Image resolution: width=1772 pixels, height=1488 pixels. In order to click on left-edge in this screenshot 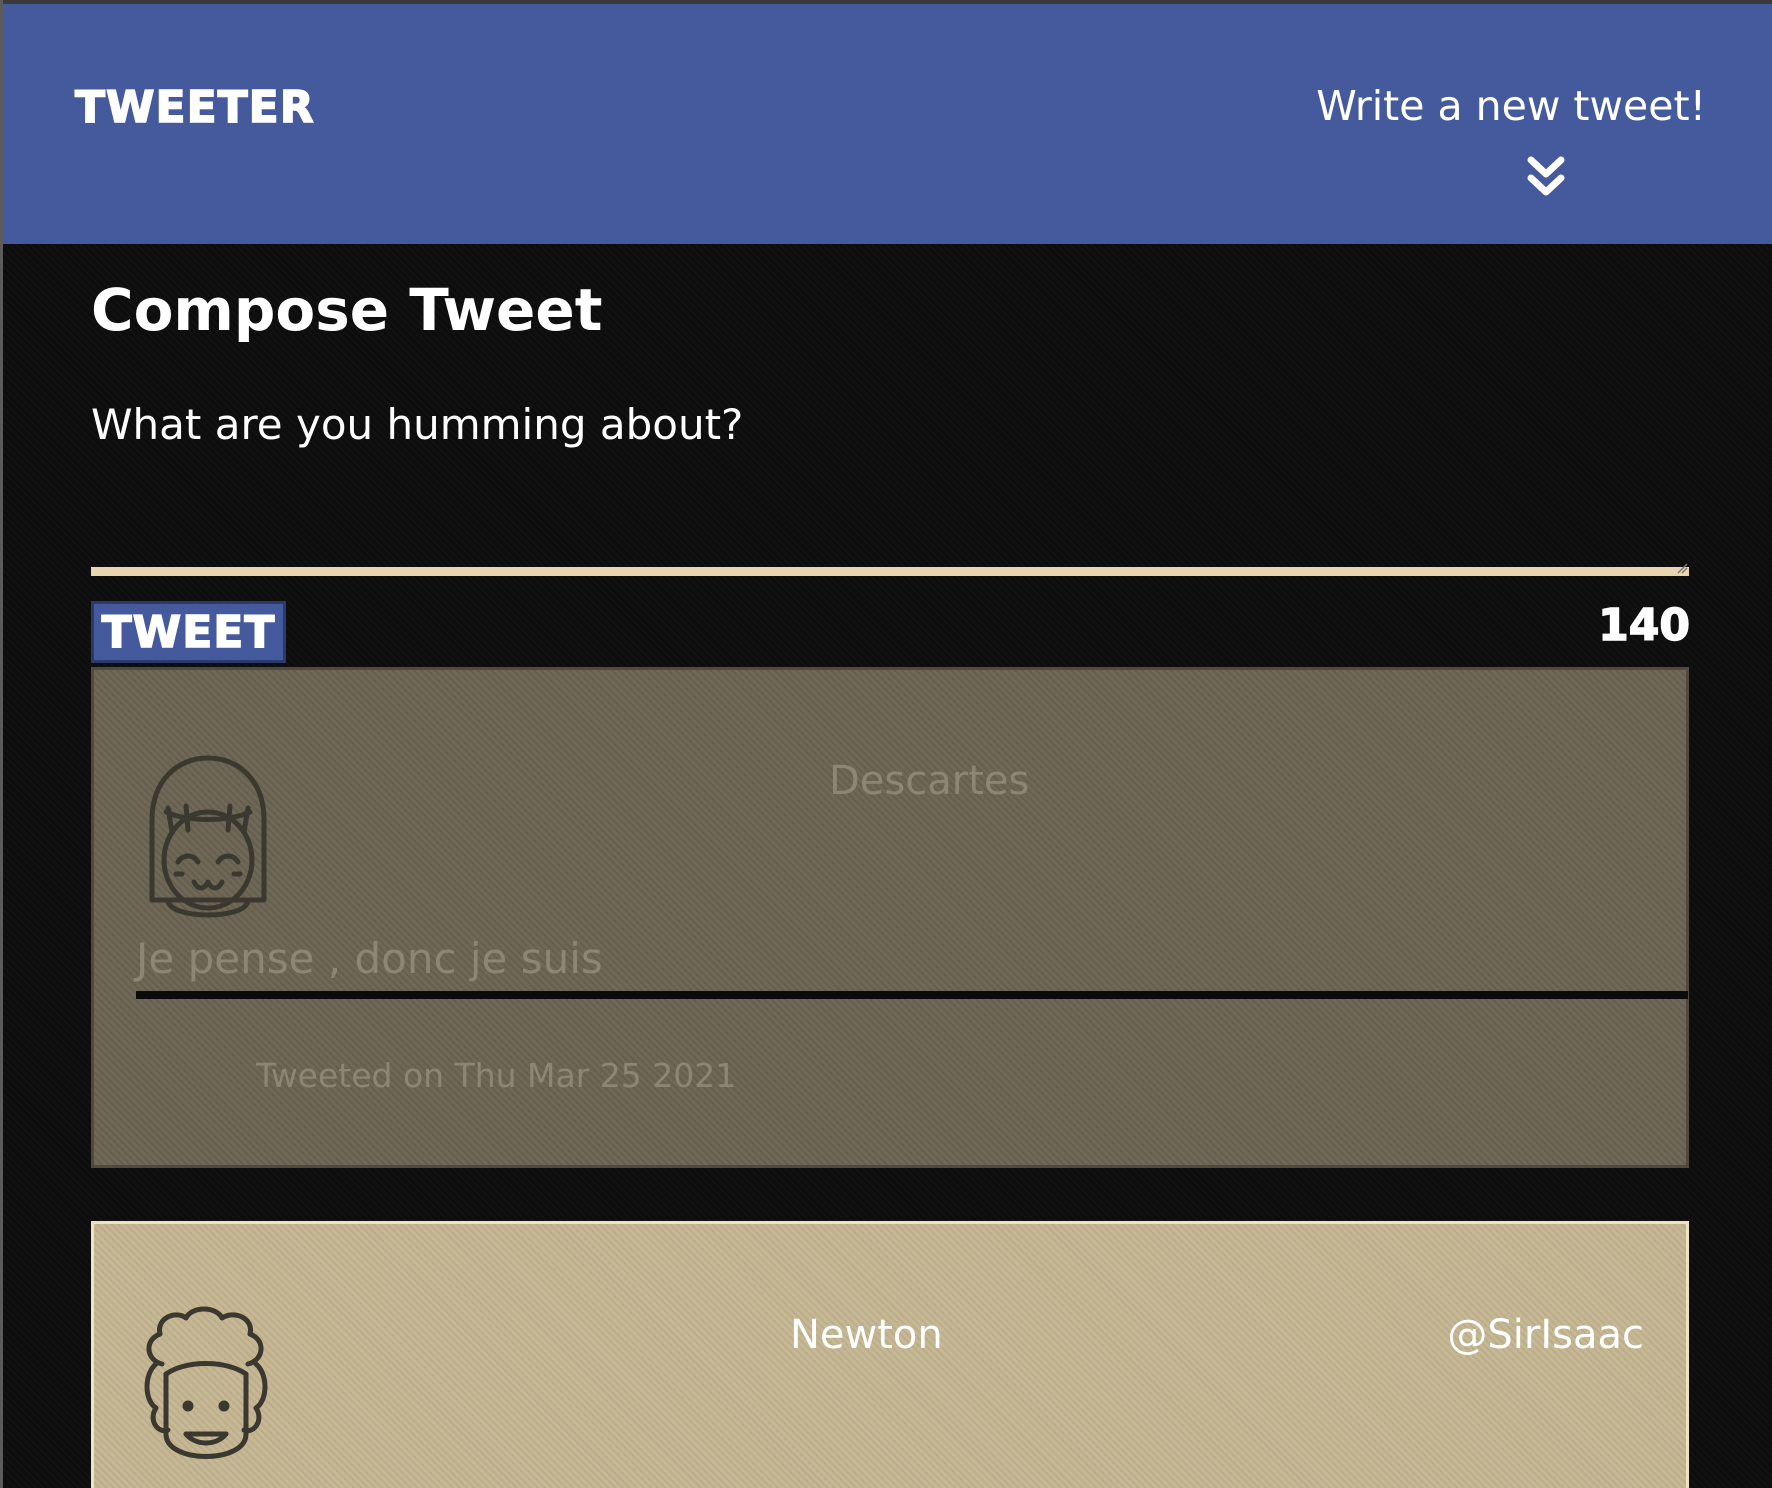, I will do `click(1, 744)`.